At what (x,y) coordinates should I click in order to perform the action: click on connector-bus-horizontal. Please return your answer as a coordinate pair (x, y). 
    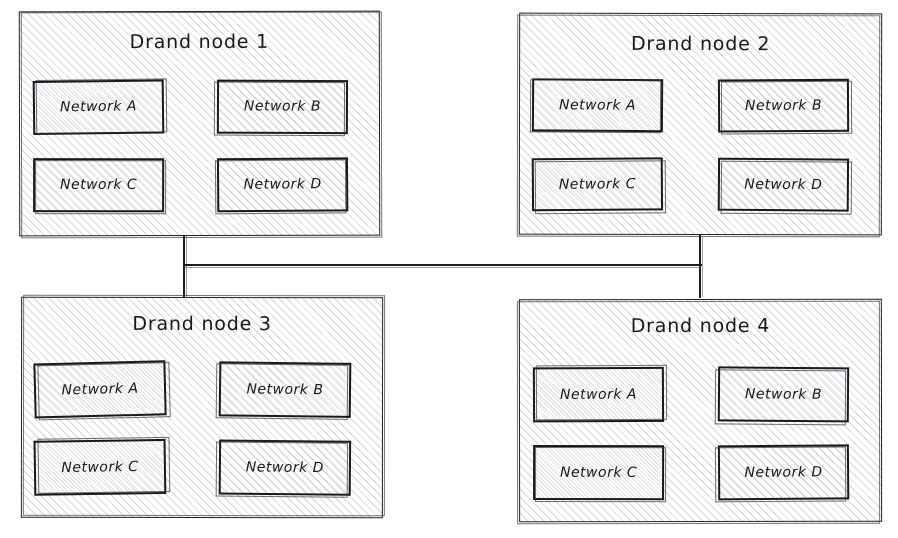
    Looking at the image, I should click on (442, 265).